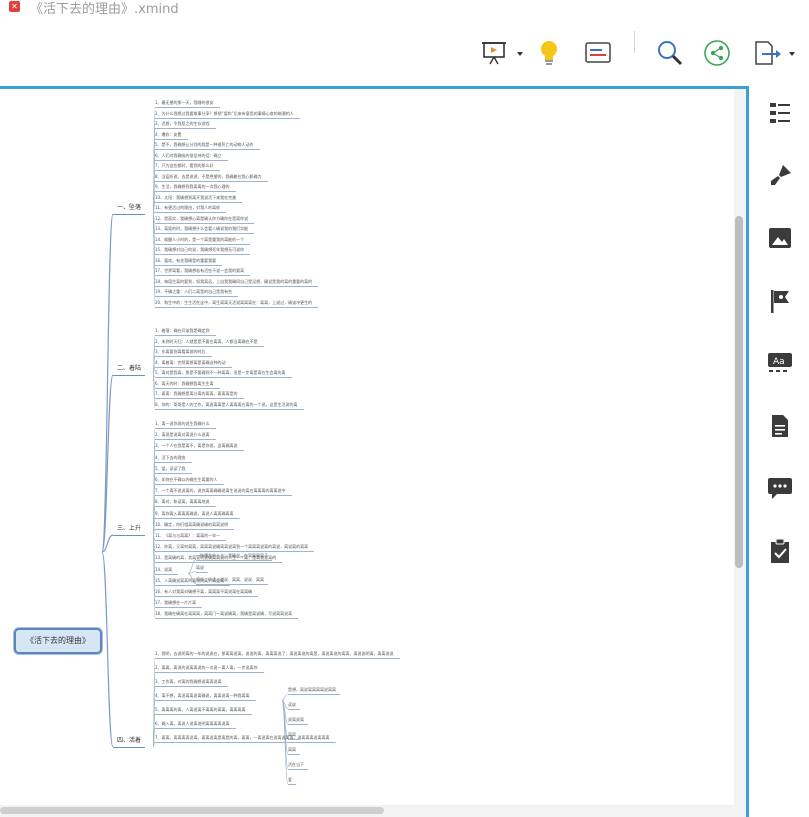  I want to click on search-button, so click(670, 53).